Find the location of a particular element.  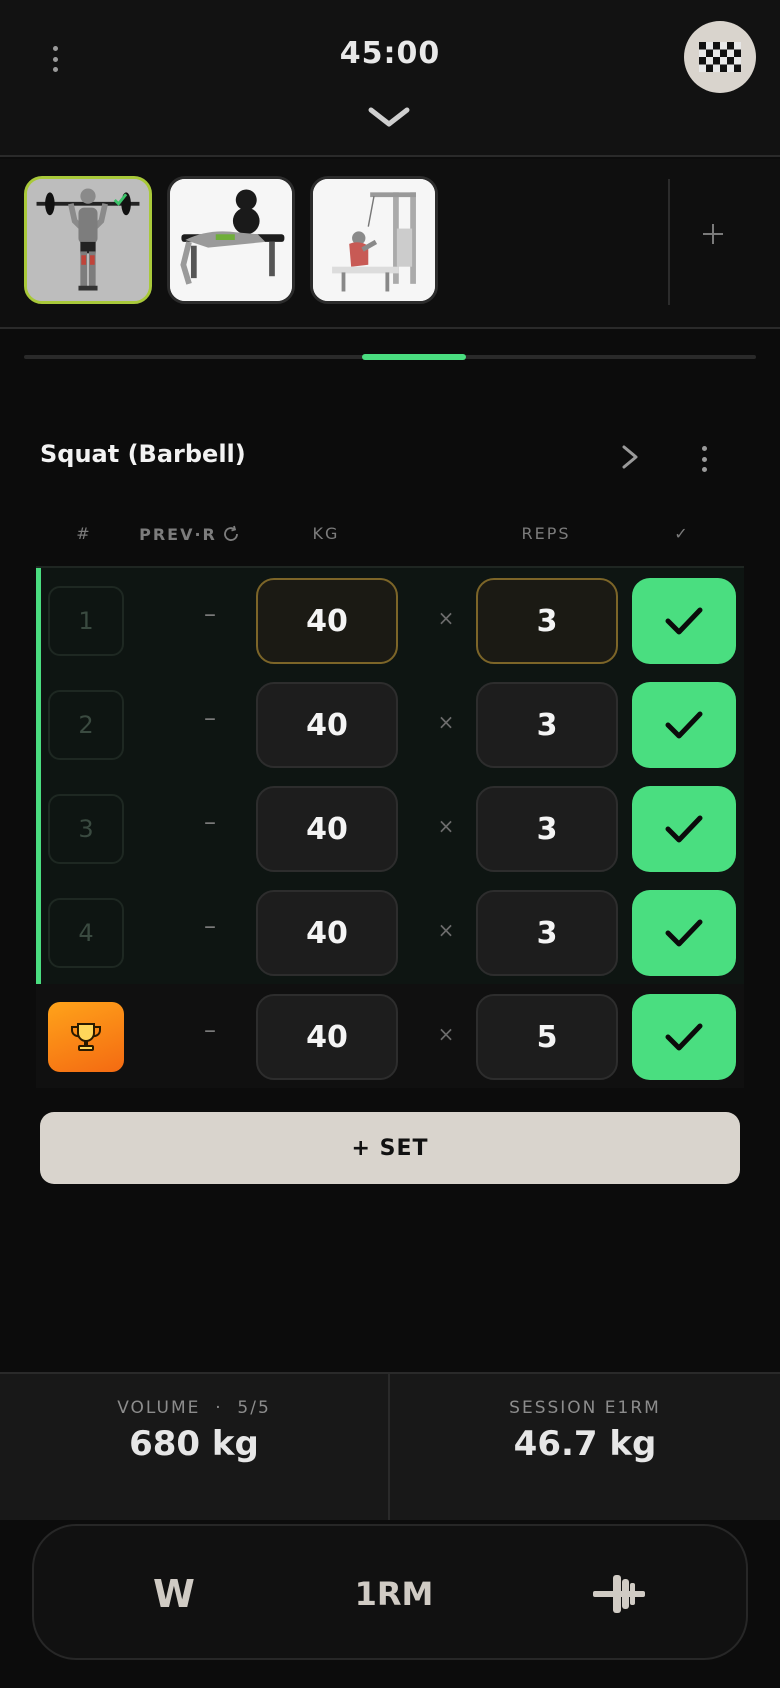

exercise-title: Squat (Barbell) is located at coordinates (143, 454).